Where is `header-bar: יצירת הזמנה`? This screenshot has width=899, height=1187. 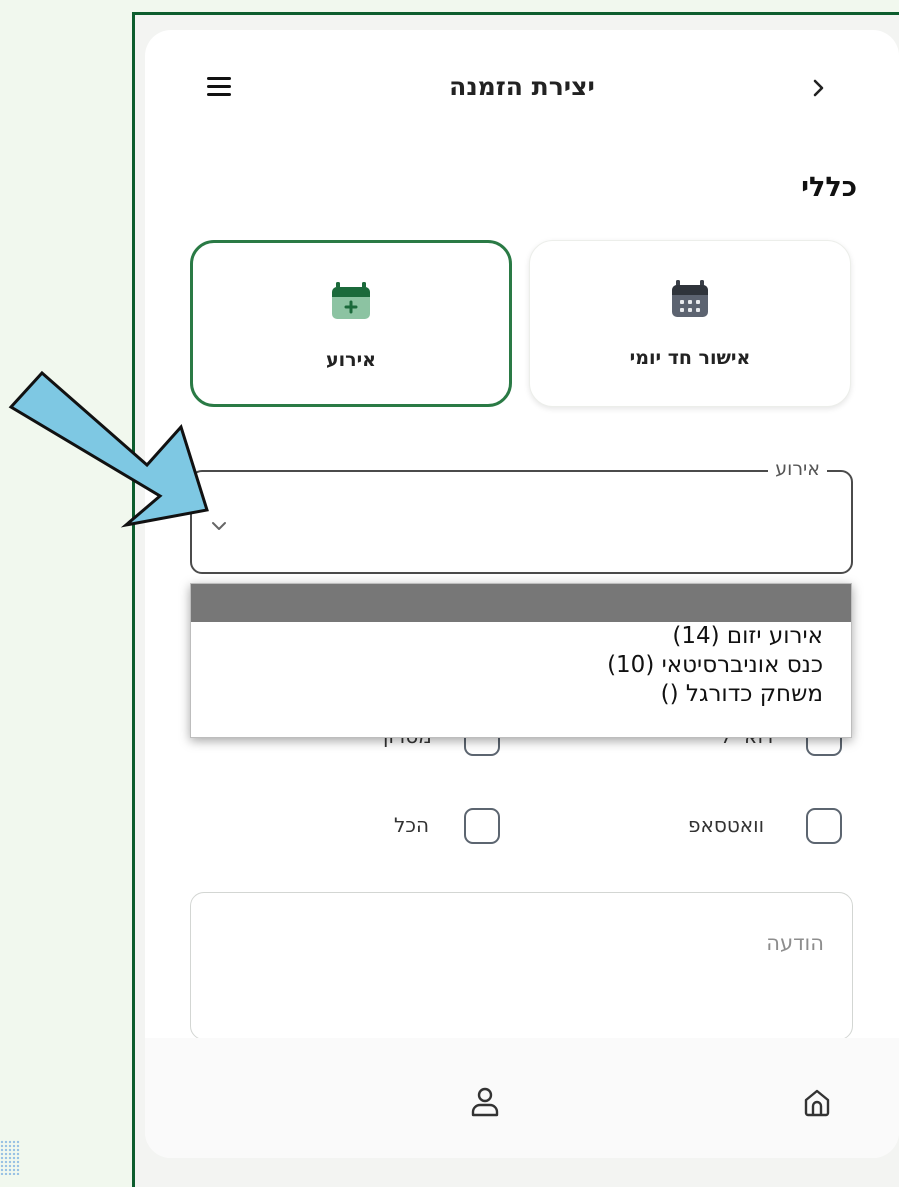 header-bar: יצירת הזמנה is located at coordinates (522, 87).